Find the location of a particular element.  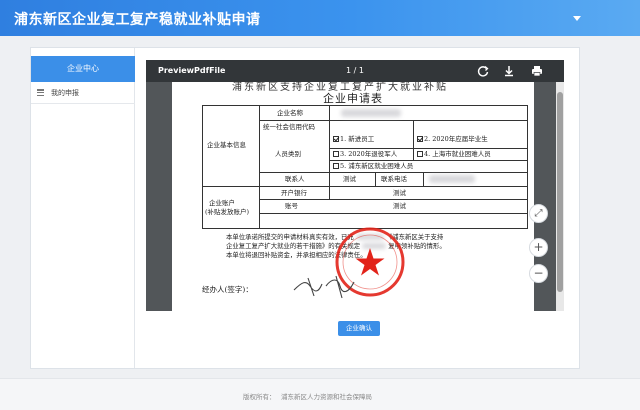

minus-icon: − is located at coordinates (538, 273).